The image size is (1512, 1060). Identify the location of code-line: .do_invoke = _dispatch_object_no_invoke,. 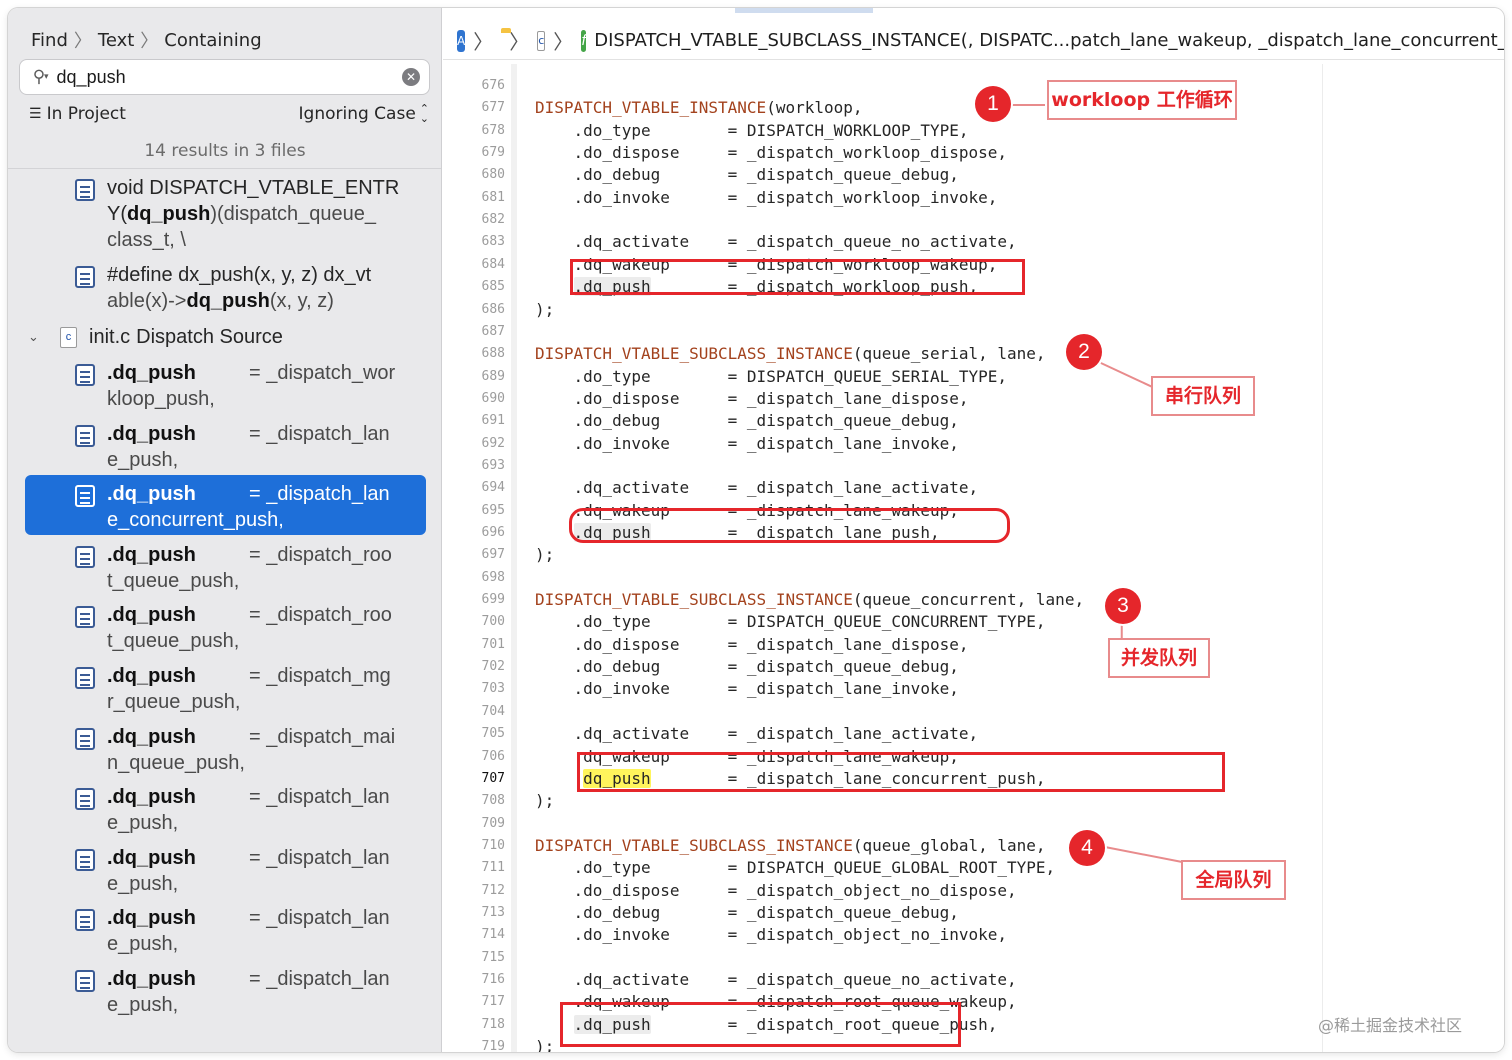
(771, 935).